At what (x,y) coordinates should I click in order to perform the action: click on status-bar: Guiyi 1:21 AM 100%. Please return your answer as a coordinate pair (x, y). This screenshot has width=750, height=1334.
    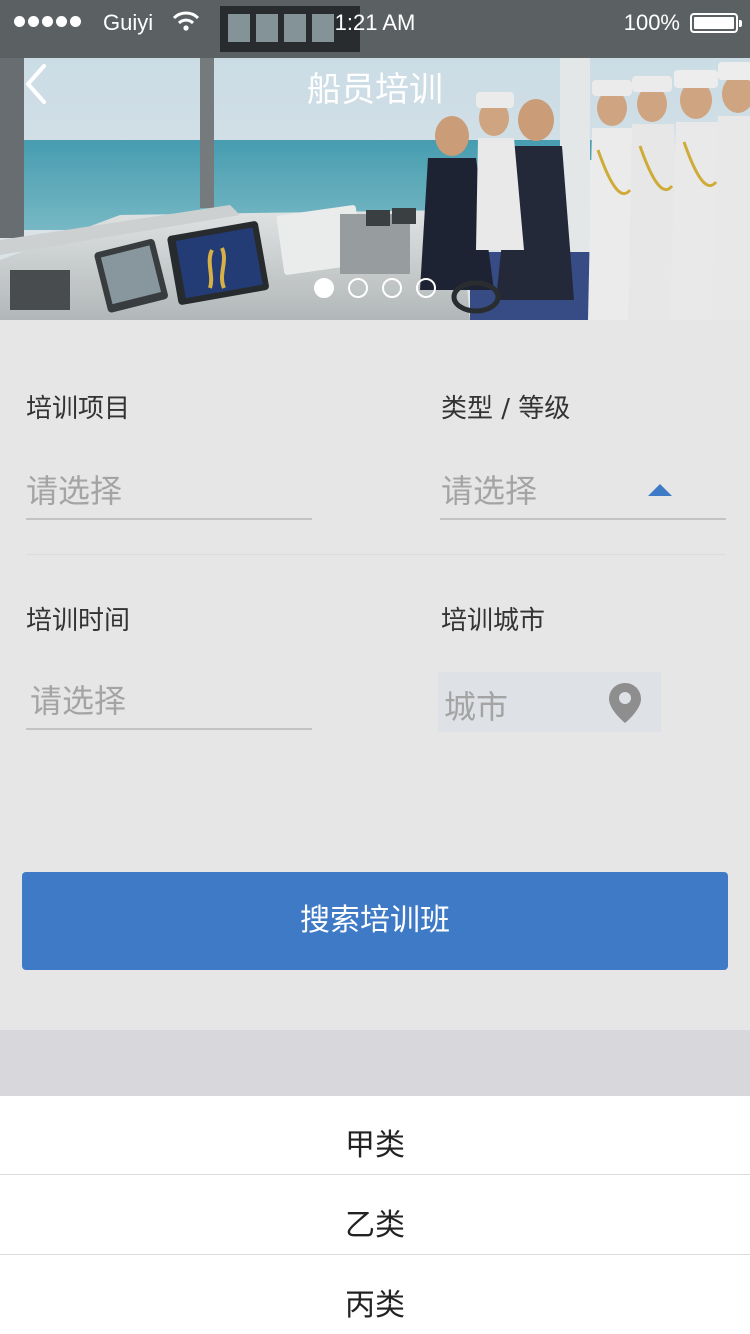
    Looking at the image, I should click on (375, 22).